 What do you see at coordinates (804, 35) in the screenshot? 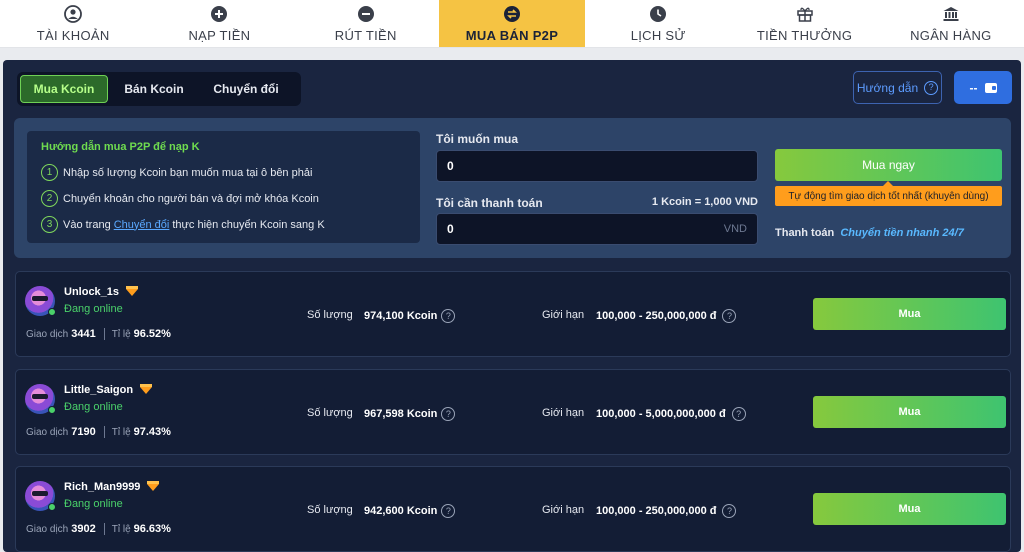
I see `nav-label: TIỀN THƯỞNG` at bounding box center [804, 35].